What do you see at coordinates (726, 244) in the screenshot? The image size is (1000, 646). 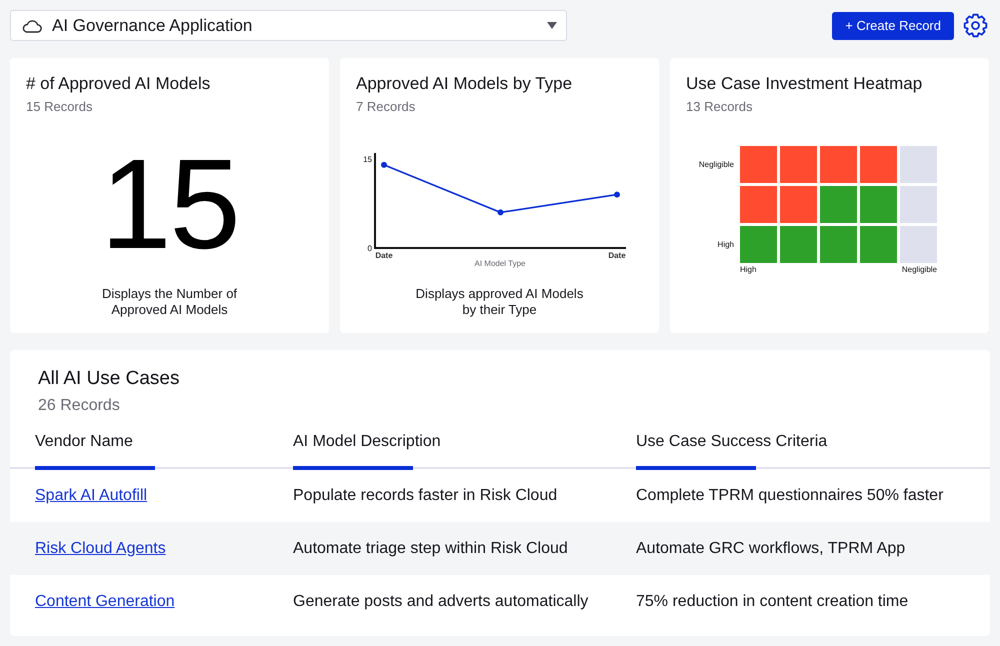 I see `row-label: High` at bounding box center [726, 244].